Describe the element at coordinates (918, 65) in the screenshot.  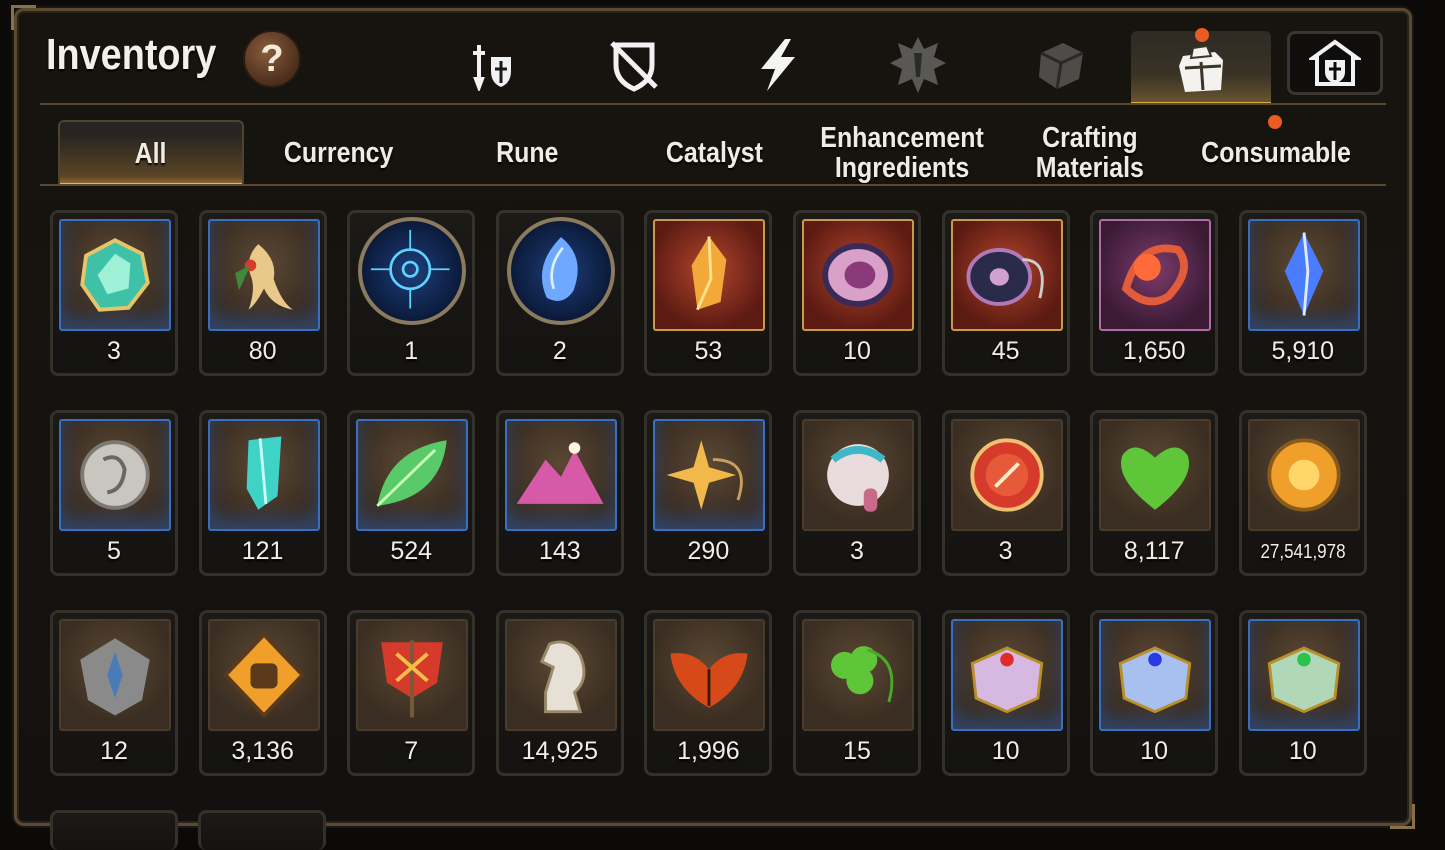
I see `artifact-icon` at that location.